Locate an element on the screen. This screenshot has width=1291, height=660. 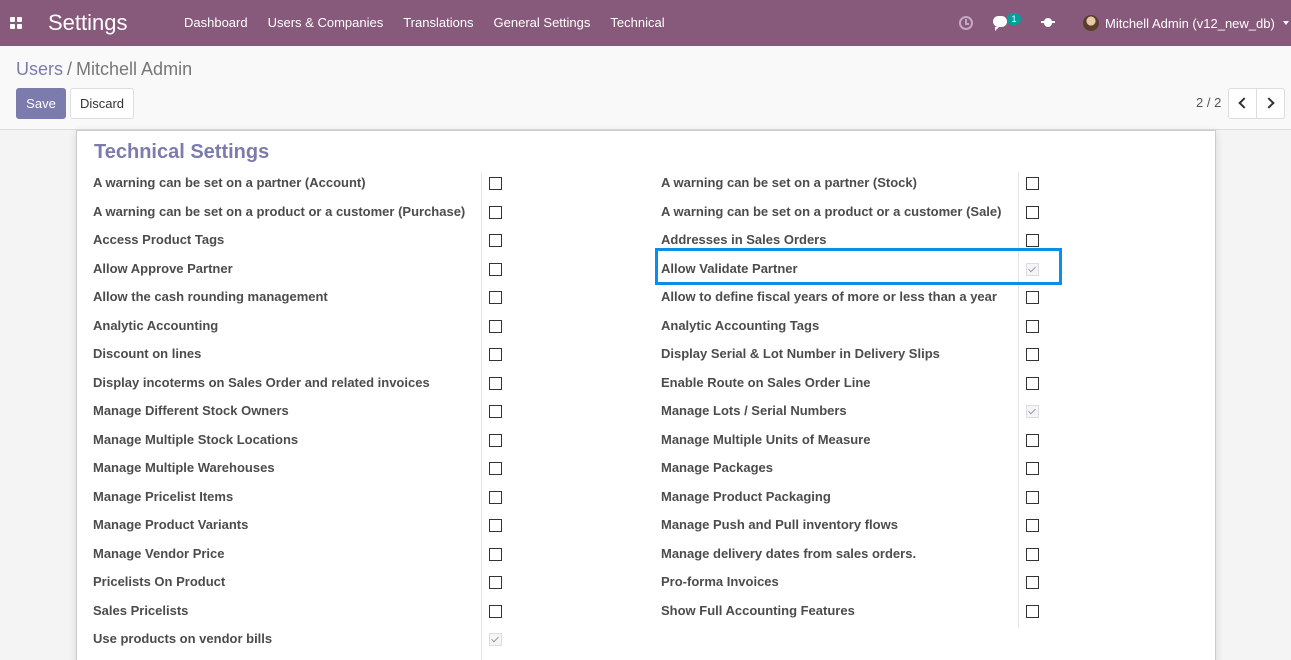
setting-label: Sales Pricelists is located at coordinates (141, 610).